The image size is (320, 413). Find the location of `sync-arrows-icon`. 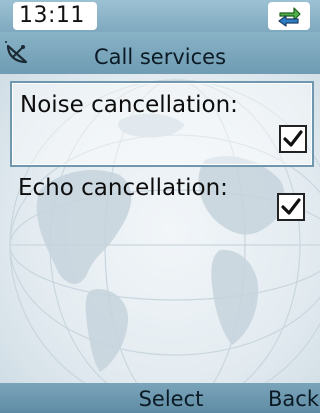

sync-arrows-icon is located at coordinates (289, 17).